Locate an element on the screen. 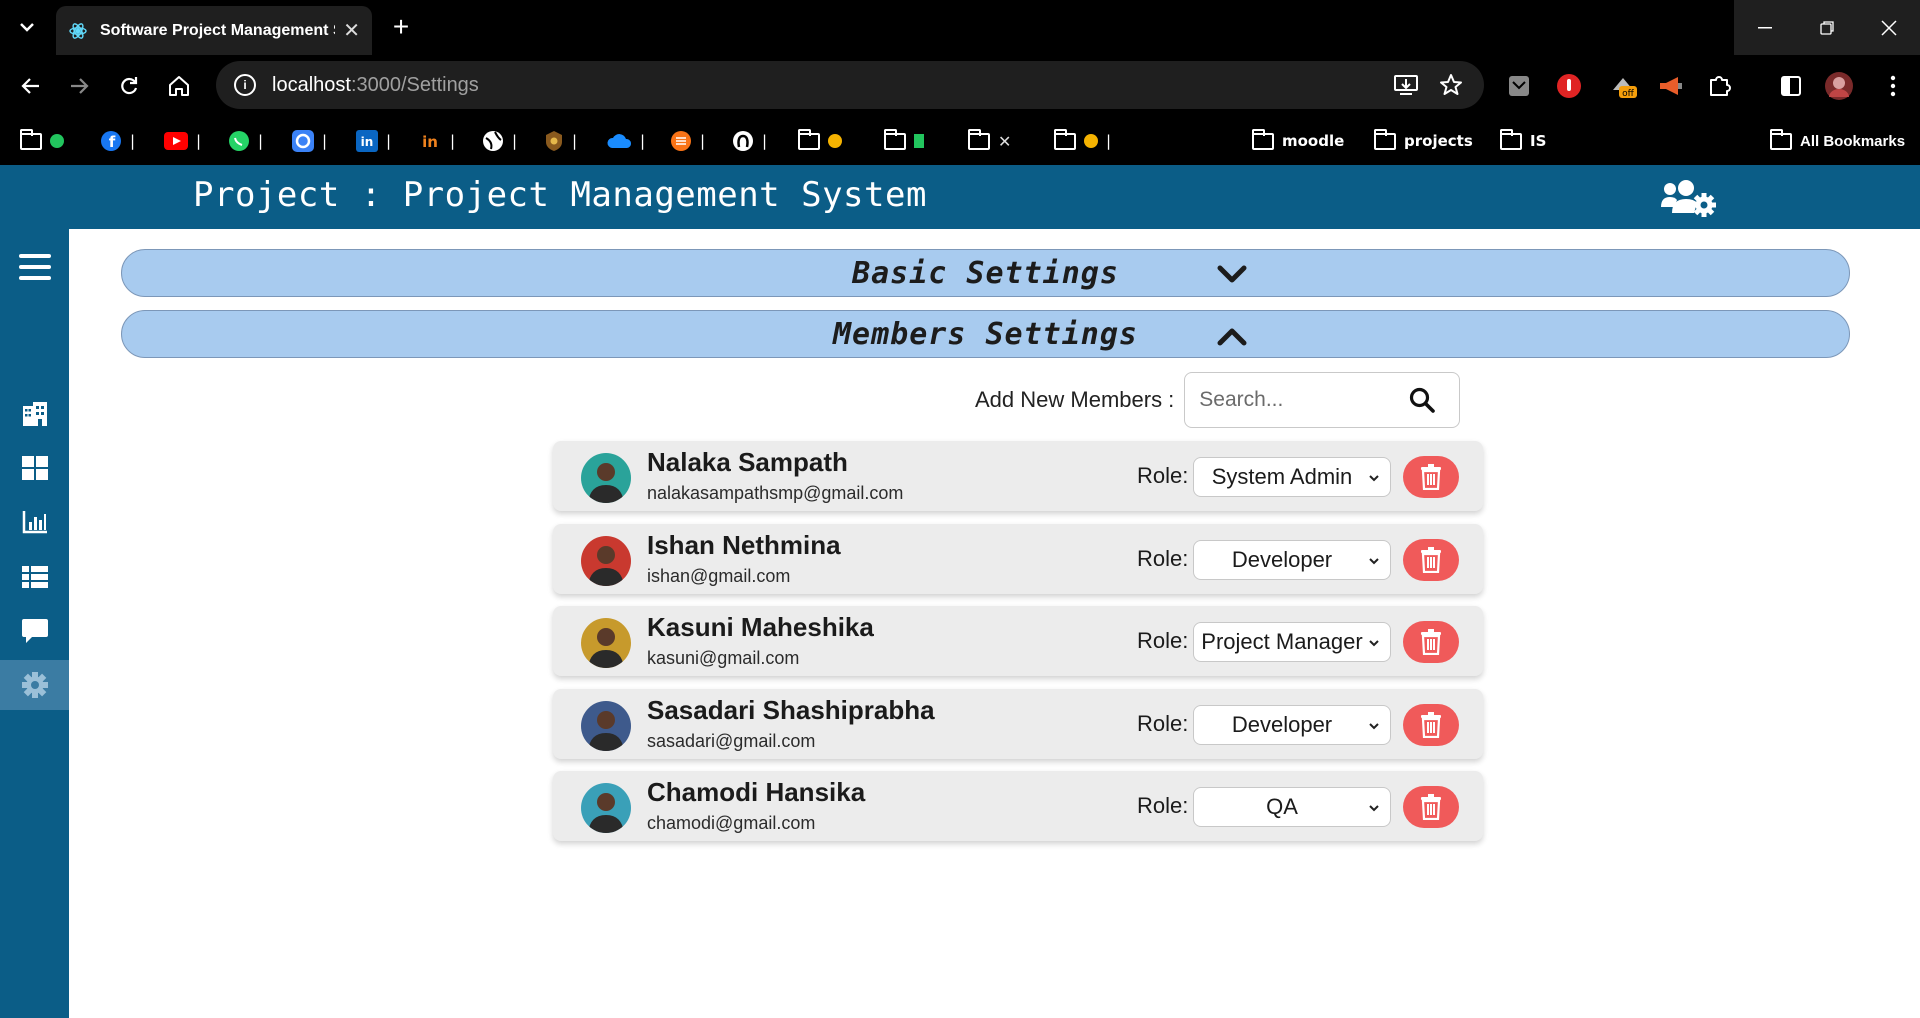 The image size is (1920, 1018). bookmark-youtube: | is located at coordinates (182, 141).